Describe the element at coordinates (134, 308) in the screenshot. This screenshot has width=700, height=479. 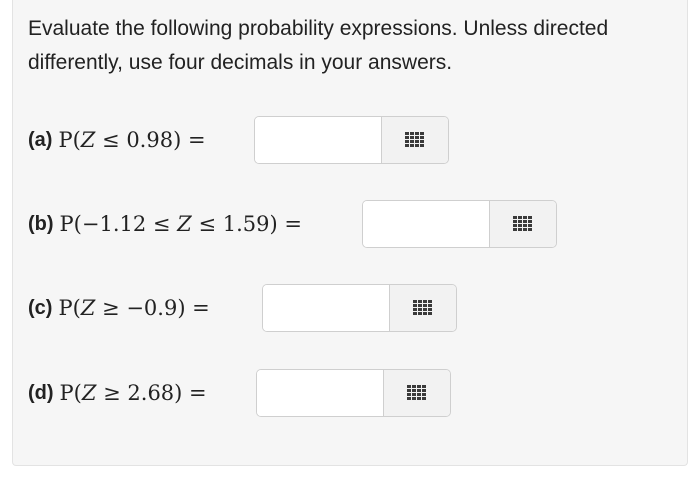
I see `probability-expression: P(Z ≥ −0.9) =` at that location.